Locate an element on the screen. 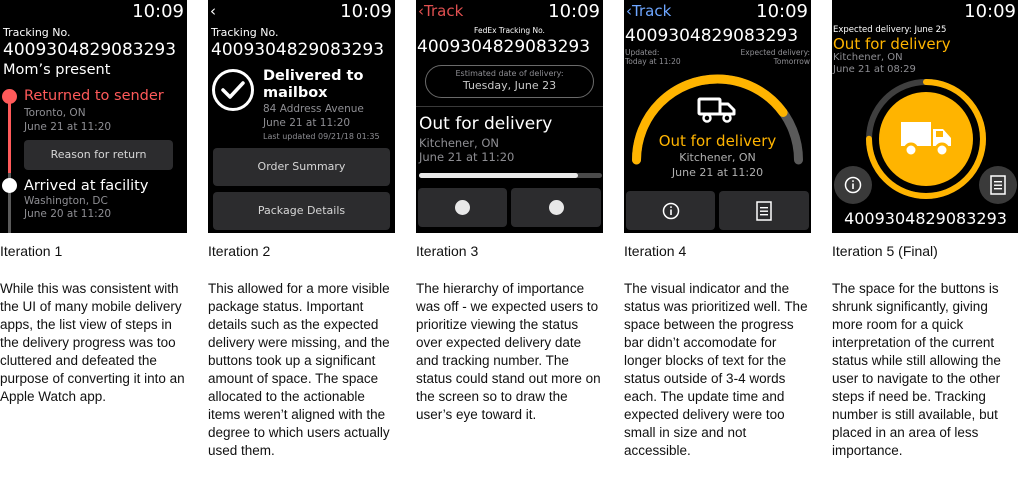 The height and width of the screenshot is (490, 1018). order-summary-button: Order Summary is located at coordinates (301, 167).